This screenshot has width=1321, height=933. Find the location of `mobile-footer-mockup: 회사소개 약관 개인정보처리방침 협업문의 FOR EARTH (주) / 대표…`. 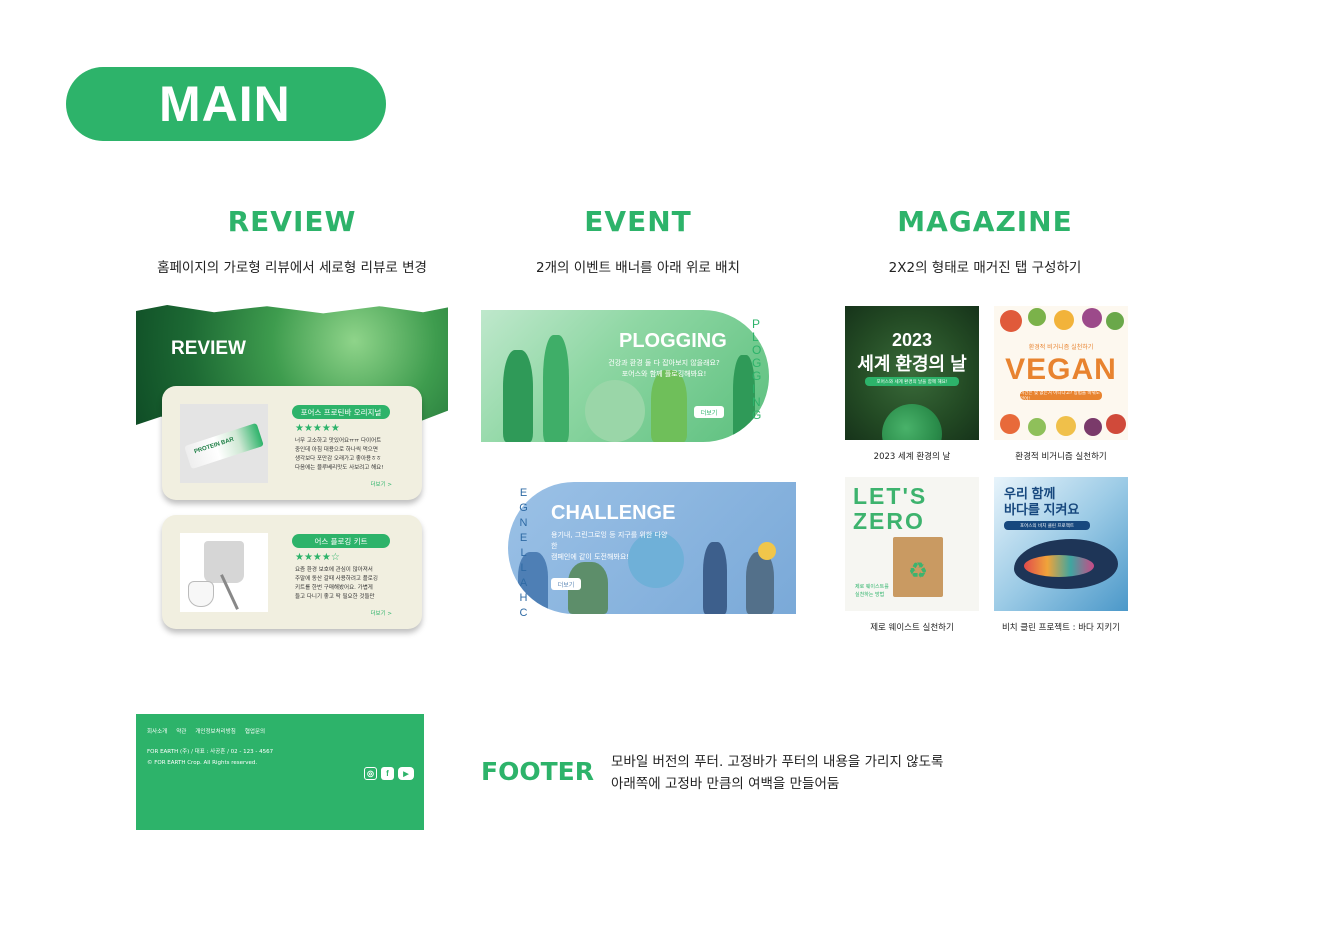

mobile-footer-mockup: 회사소개 약관 개인정보처리방침 협업문의 FOR EARTH (주) / 대표… is located at coordinates (280, 772).